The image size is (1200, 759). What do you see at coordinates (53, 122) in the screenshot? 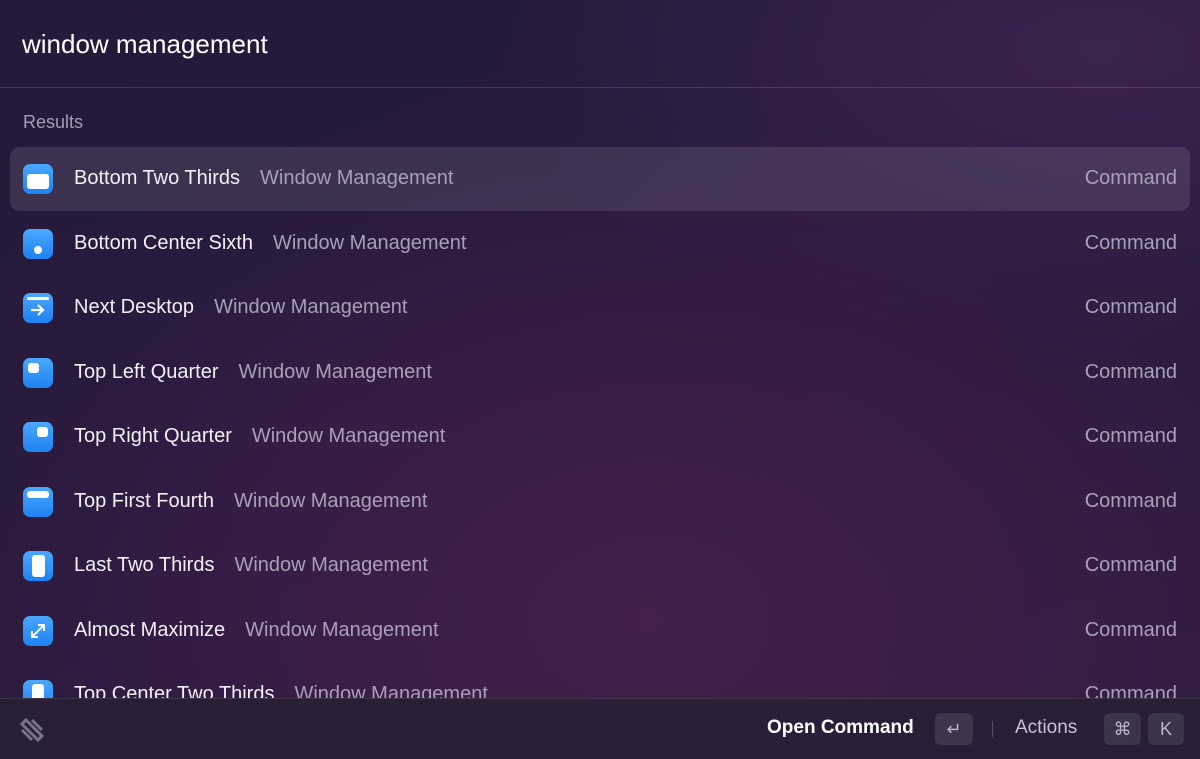
I see `section-header: Results` at bounding box center [53, 122].